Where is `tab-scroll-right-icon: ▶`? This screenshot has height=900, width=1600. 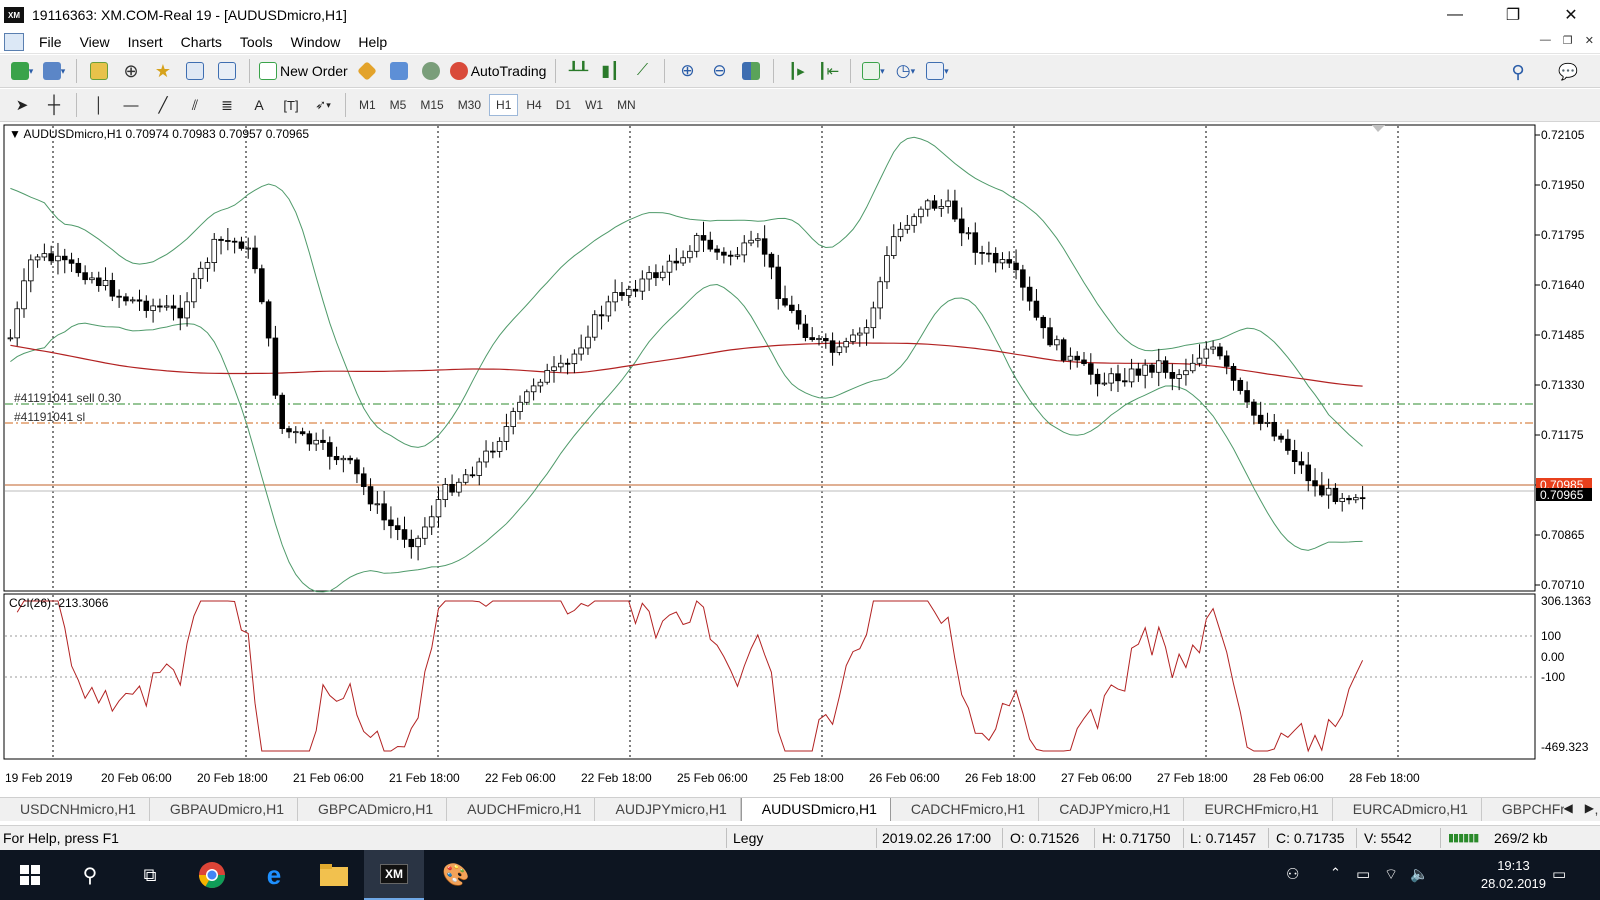
tab-scroll-right-icon: ▶ is located at coordinates (1589, 808).